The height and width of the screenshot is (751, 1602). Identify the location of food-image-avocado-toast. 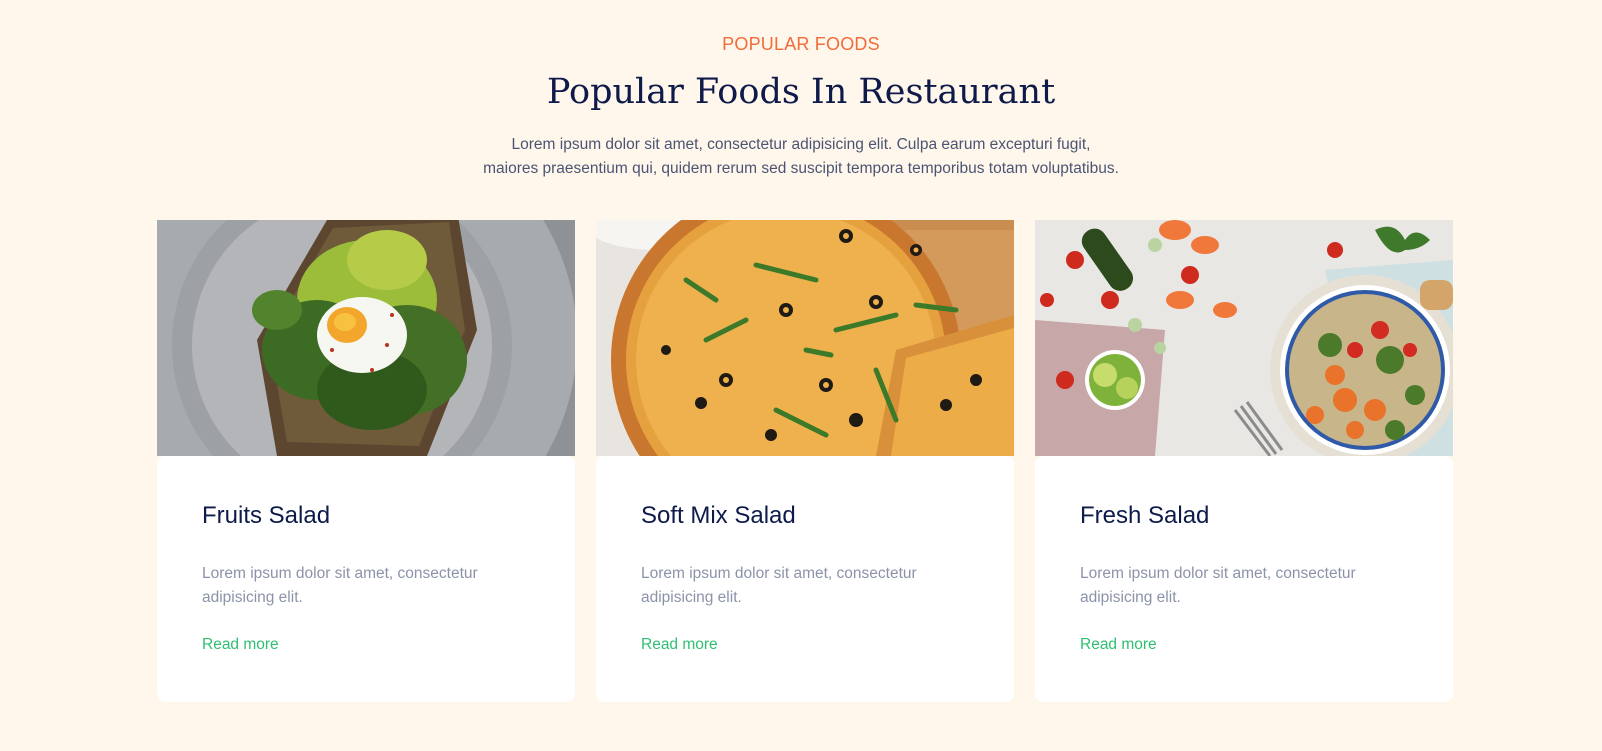
(366, 338).